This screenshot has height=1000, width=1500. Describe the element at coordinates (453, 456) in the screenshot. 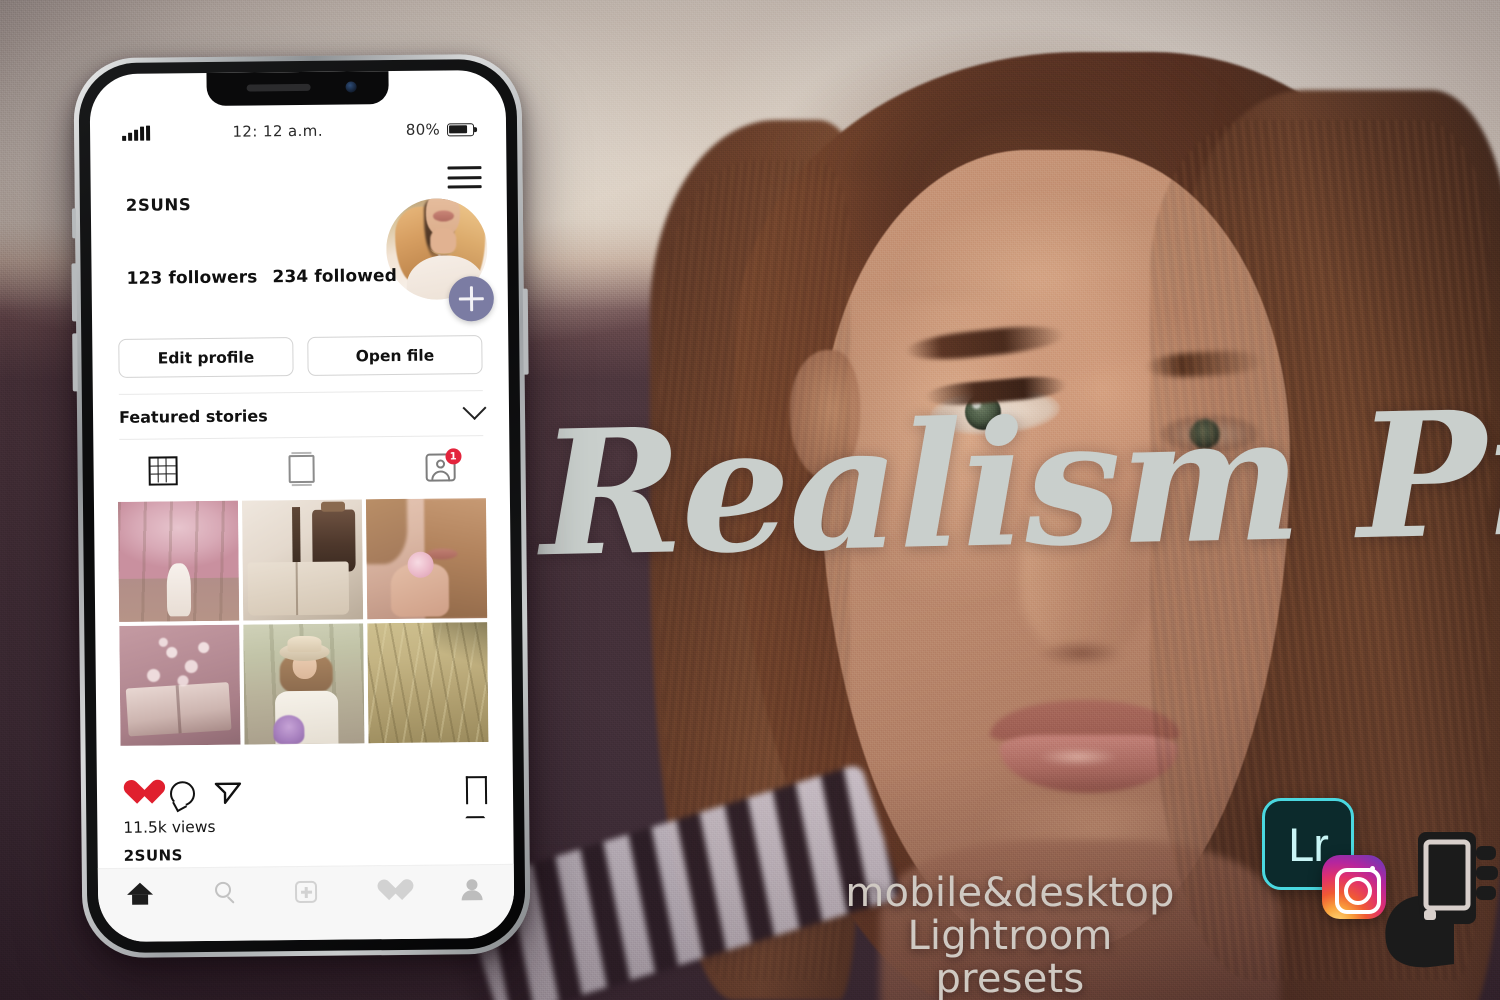

I see `tab-notification-badge: 1` at that location.